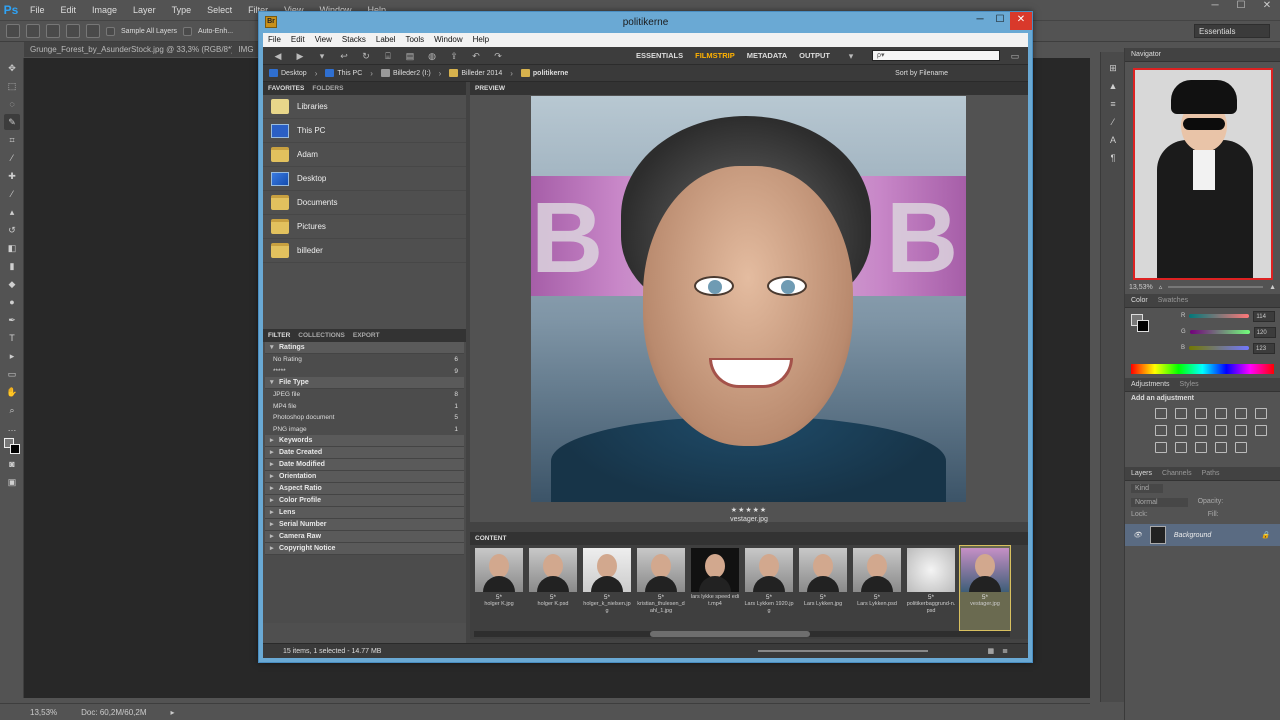  I want to click on layer-visibility-eye-icon: 👁, so click(1137, 535).